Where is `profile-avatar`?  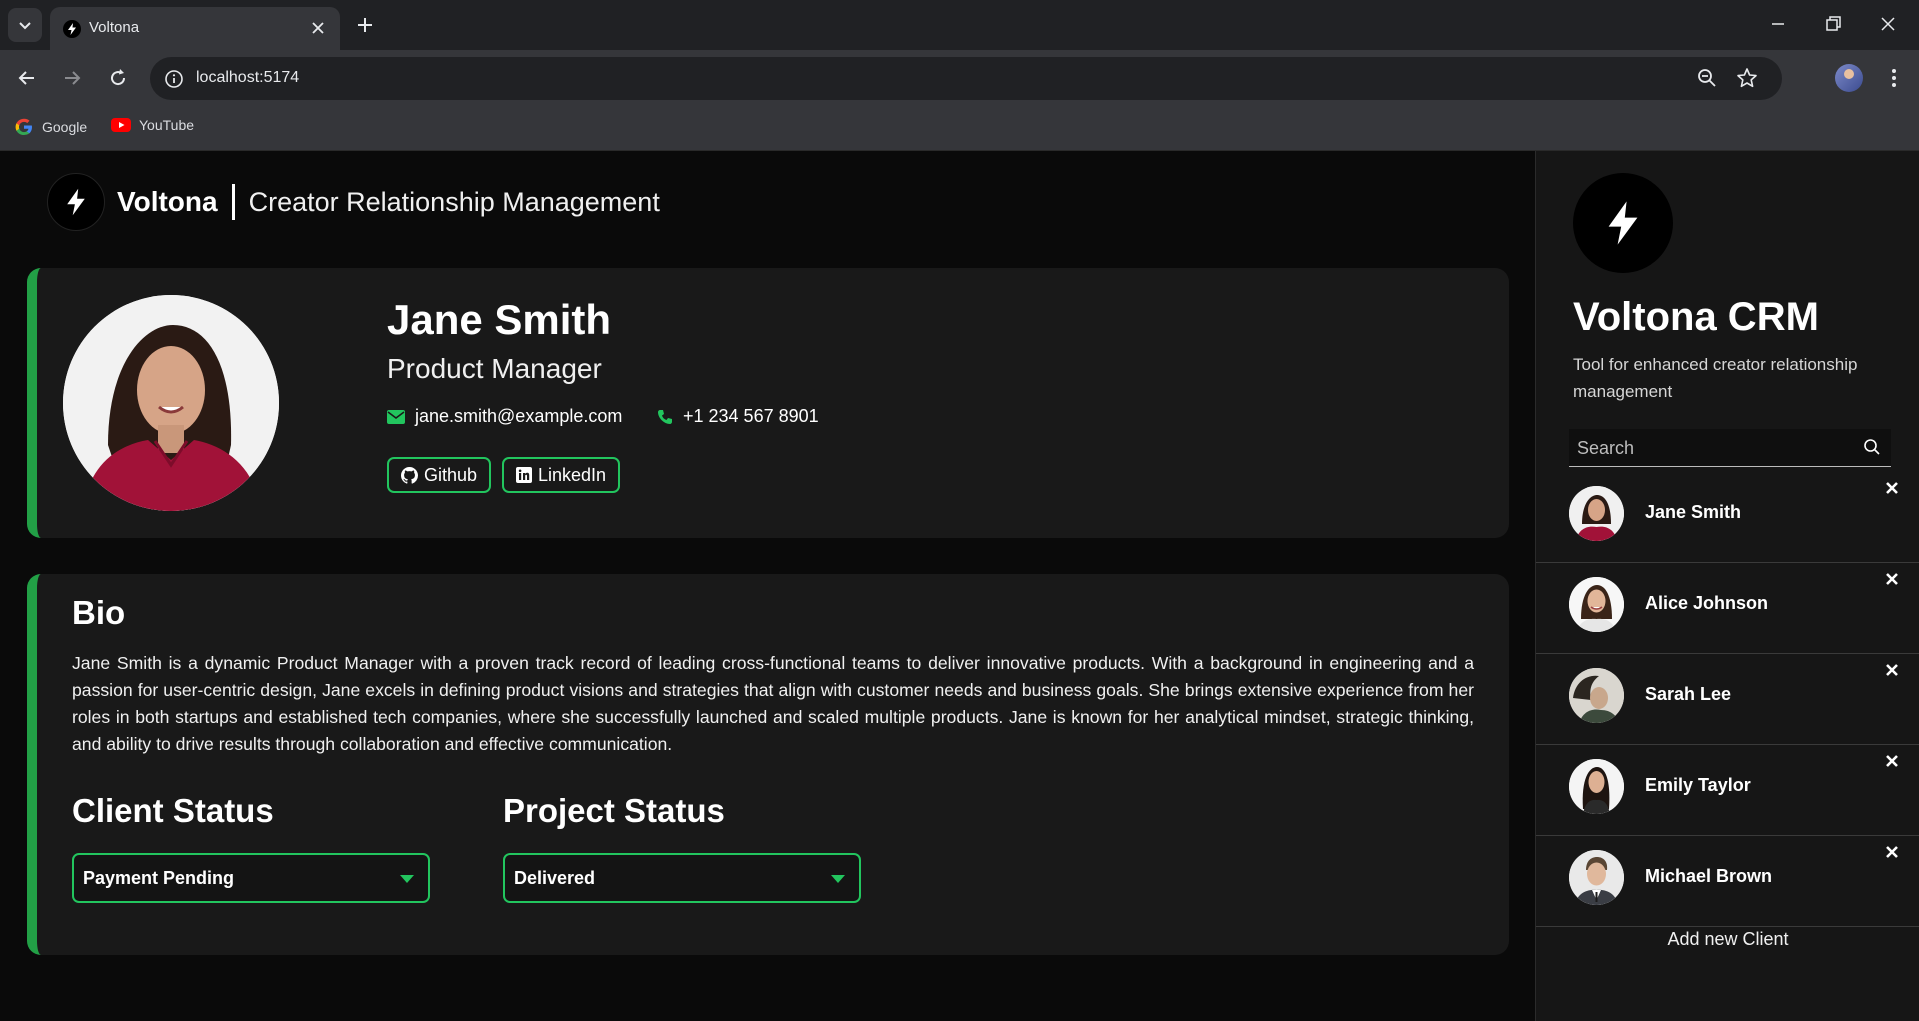 profile-avatar is located at coordinates (1849, 78).